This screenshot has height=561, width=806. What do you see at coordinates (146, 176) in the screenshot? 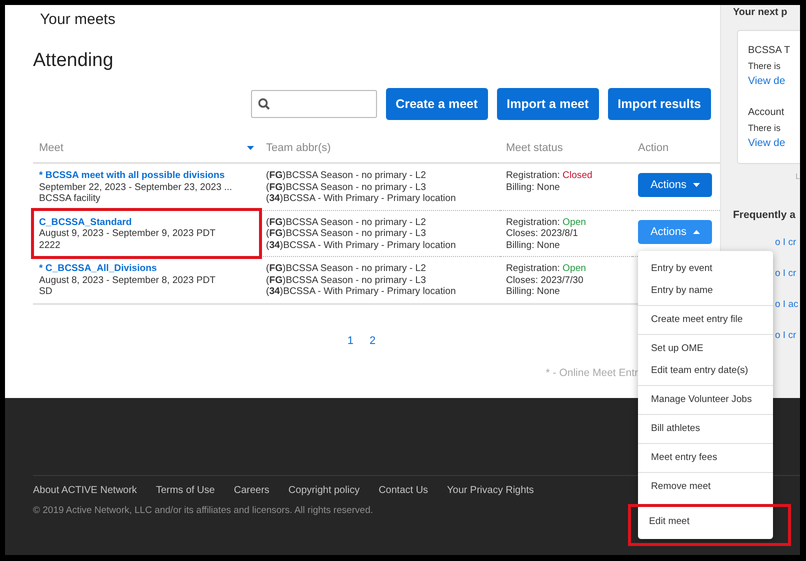
I see `meet-link: * BCSSA meet with all possible divisions` at bounding box center [146, 176].